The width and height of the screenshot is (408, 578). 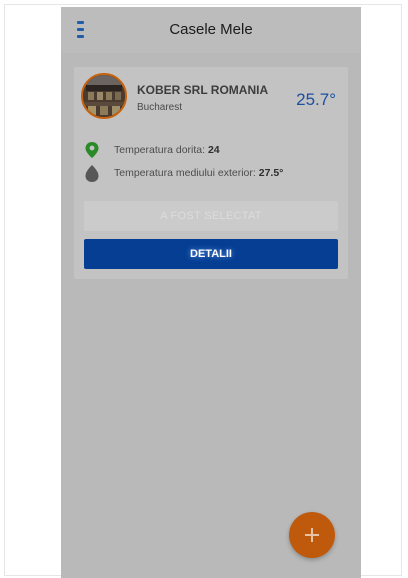 What do you see at coordinates (185, 173) in the screenshot?
I see `outside-temperature-label: Temperatura mediului exterior:` at bounding box center [185, 173].